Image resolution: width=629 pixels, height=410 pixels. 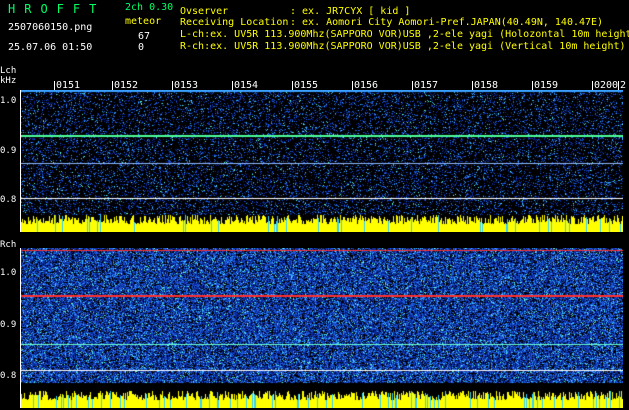 What do you see at coordinates (8, 273) in the screenshot?
I see `rch-tick-1: 1.0` at bounding box center [8, 273].